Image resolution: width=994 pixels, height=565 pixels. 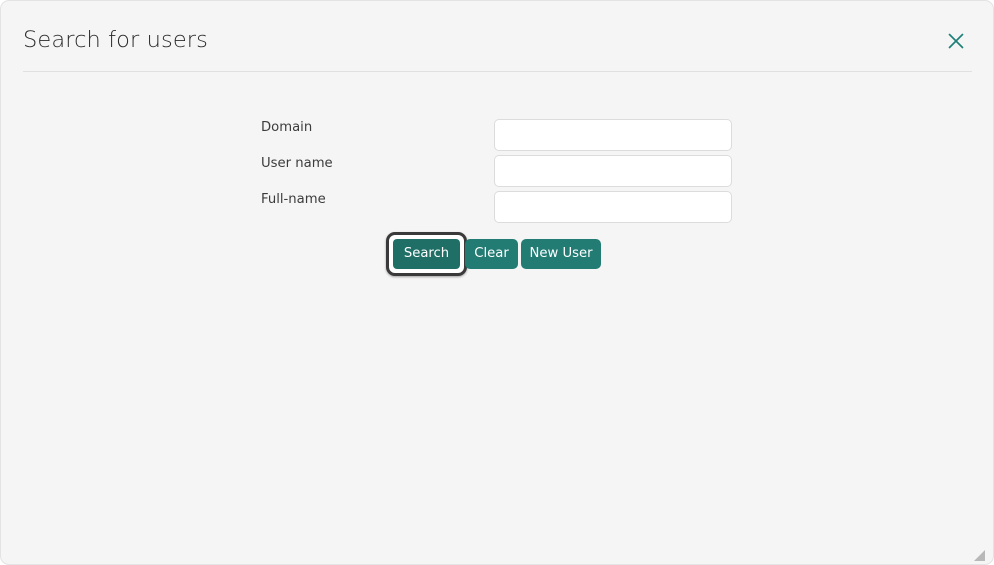 What do you see at coordinates (293, 199) in the screenshot?
I see `full-name-label: Full-name` at bounding box center [293, 199].